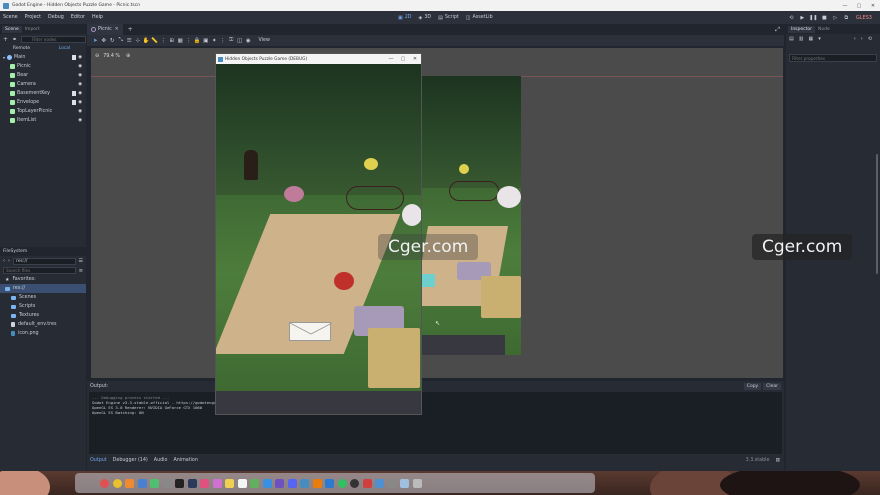 The height and width of the screenshot is (495, 880). I want to click on copy-button: Copy, so click(752, 386).